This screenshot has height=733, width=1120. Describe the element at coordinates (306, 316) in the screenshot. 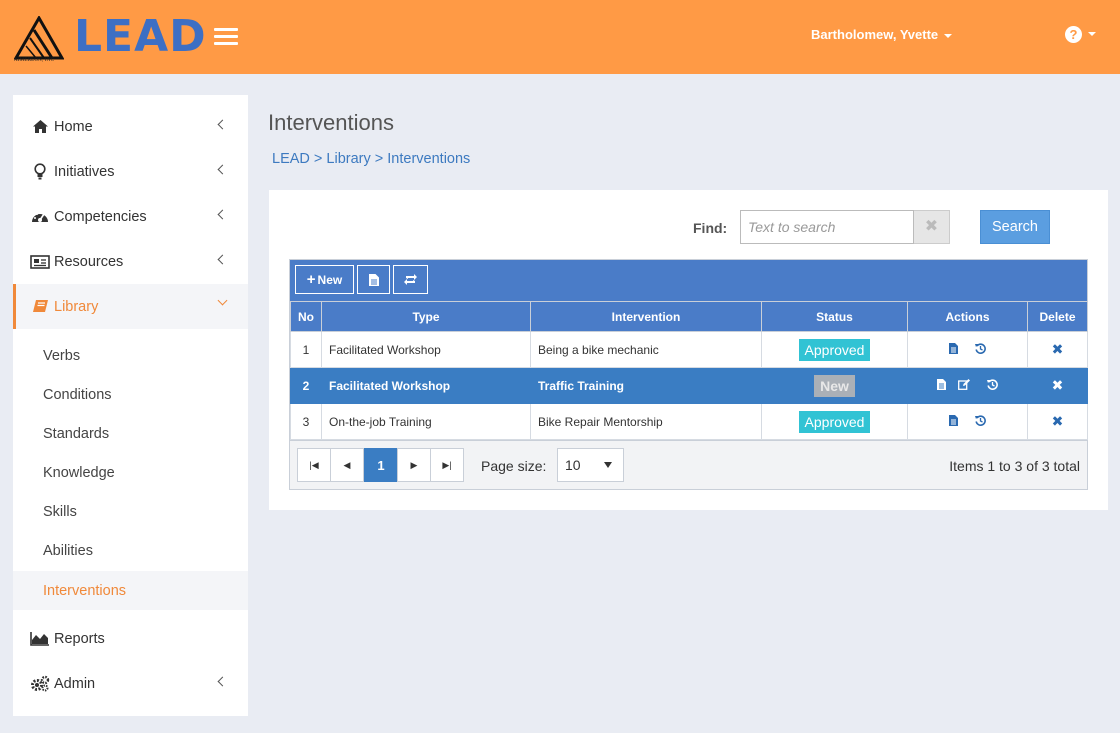

I see `column-header-no: No` at that location.